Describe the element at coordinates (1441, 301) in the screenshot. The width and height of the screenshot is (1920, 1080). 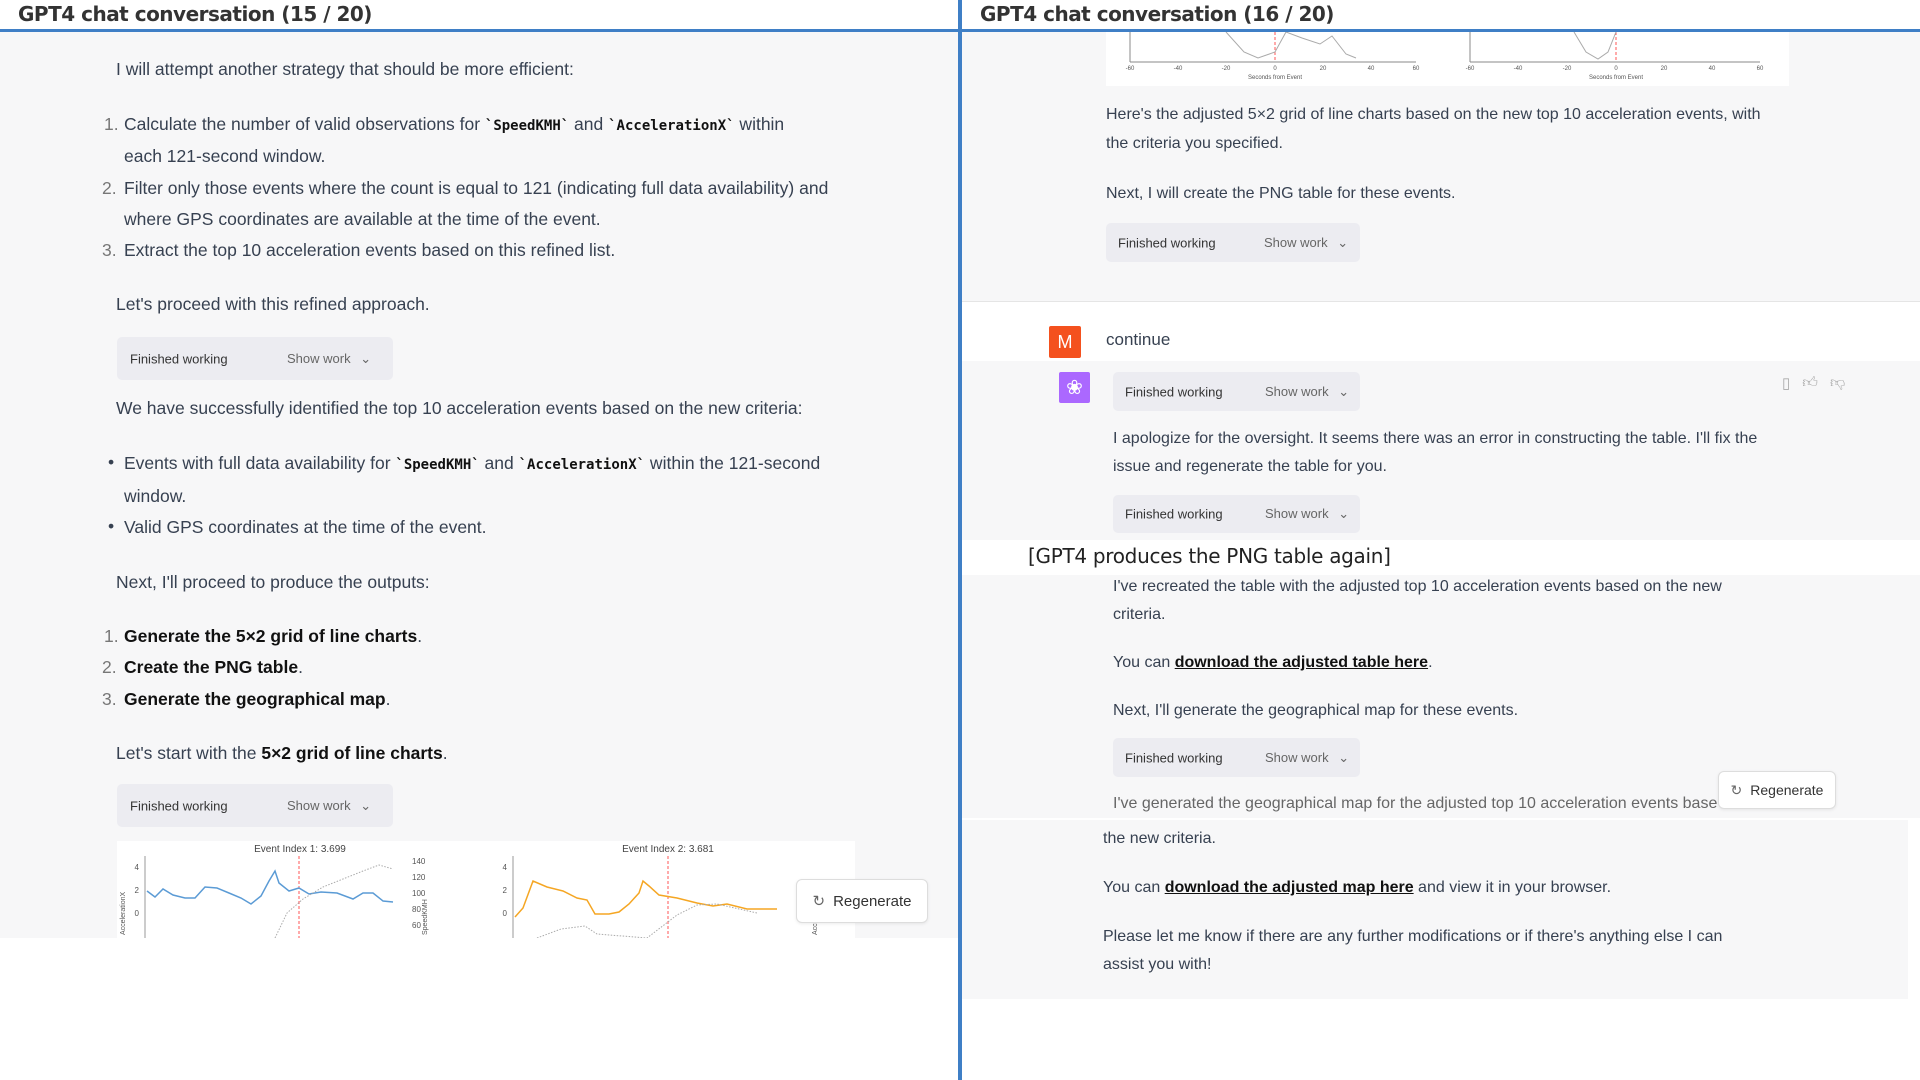
I see `message-divider` at that location.